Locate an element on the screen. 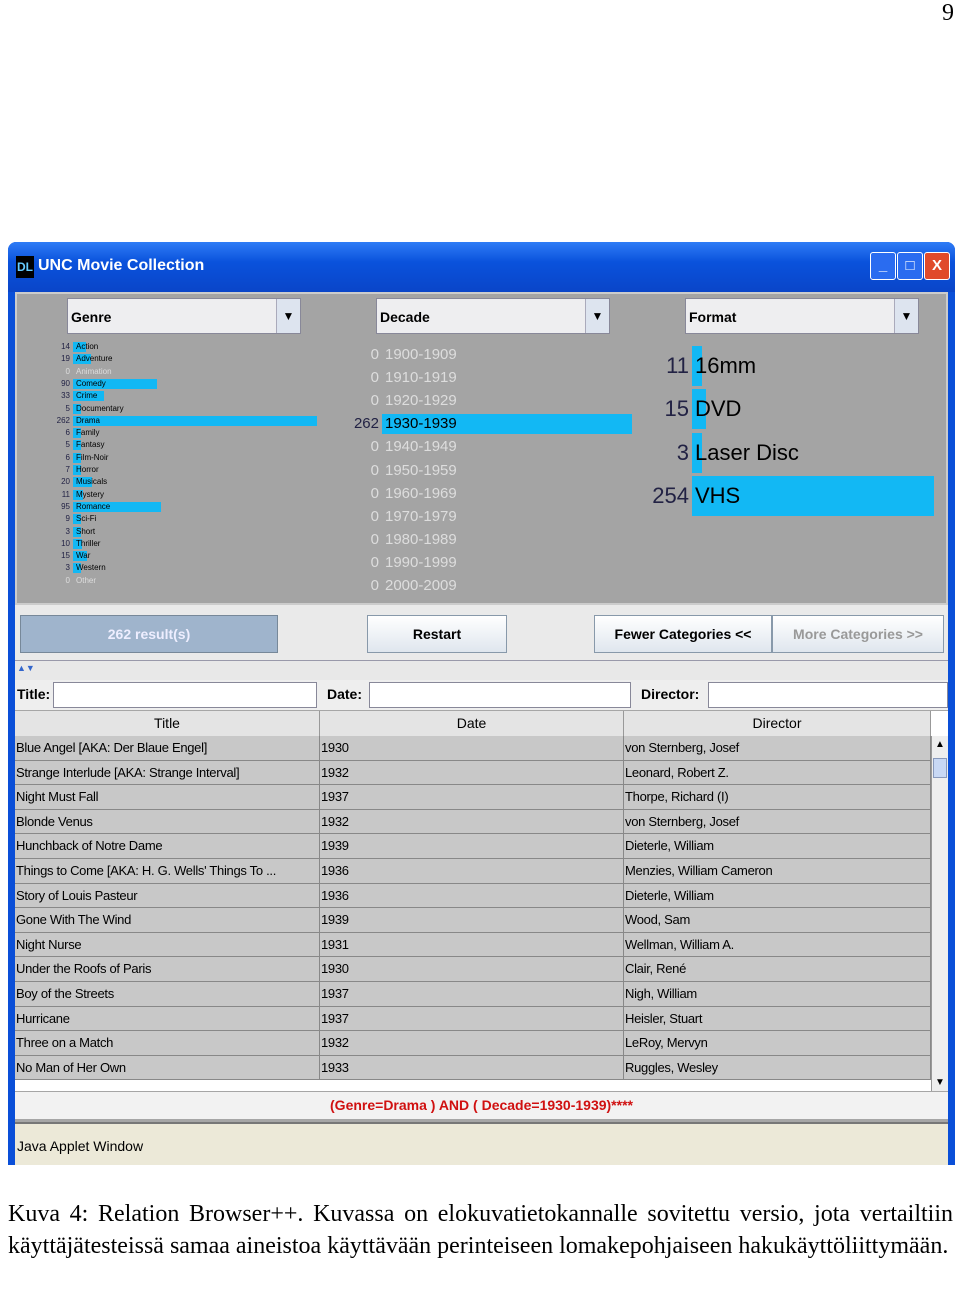 This screenshot has height=1293, width=960. genre-label: Romance is located at coordinates (93, 506).